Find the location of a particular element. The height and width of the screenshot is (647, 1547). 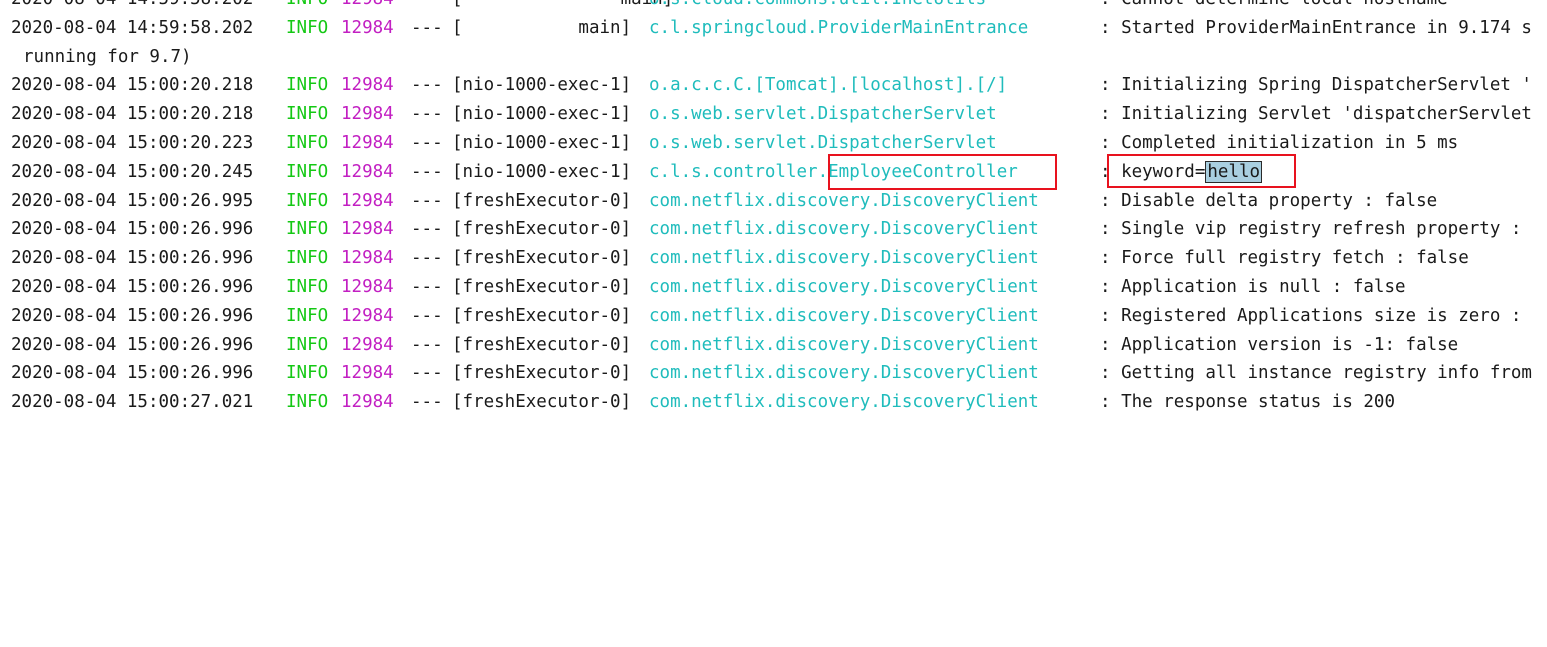

log-message: : Application version is -1: false is located at coordinates (1279, 344).